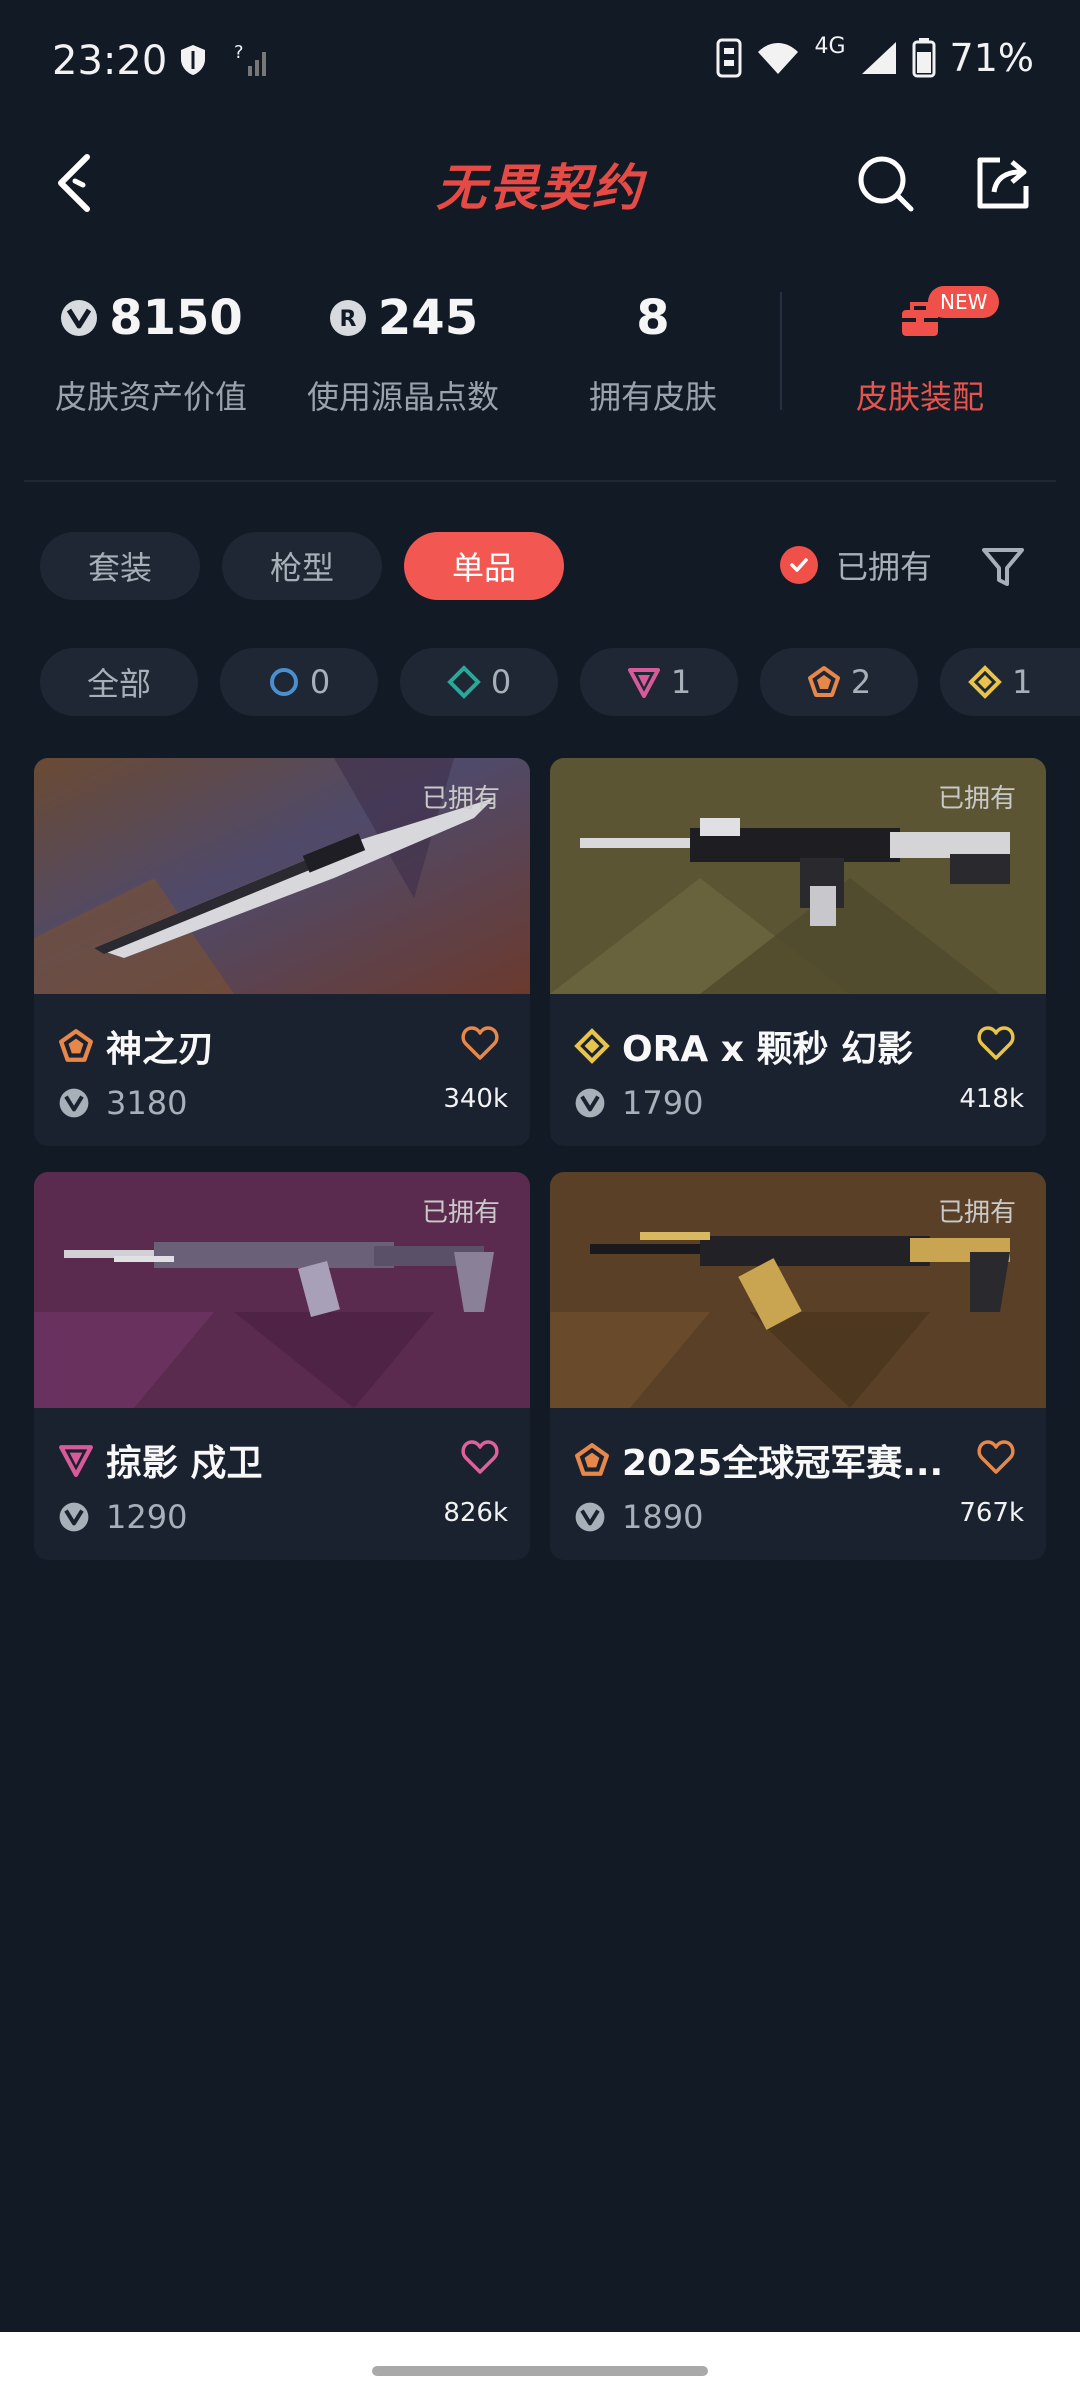  I want to click on like-count: 340k, so click(475, 1099).